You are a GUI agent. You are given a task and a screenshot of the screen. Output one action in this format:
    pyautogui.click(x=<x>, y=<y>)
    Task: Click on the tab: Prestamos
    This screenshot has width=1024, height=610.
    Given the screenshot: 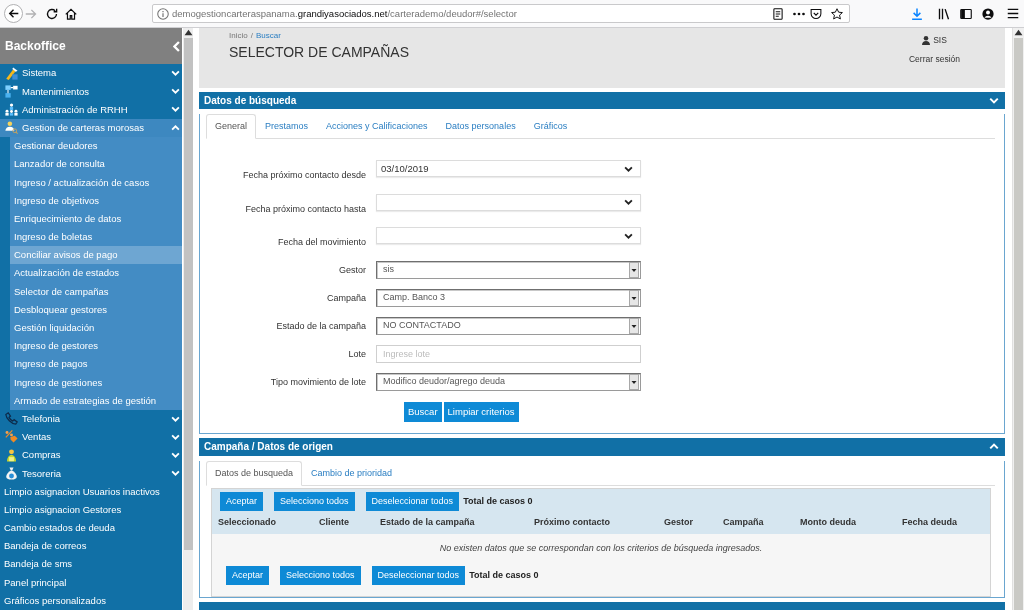 What is the action you would take?
    pyautogui.click(x=287, y=126)
    